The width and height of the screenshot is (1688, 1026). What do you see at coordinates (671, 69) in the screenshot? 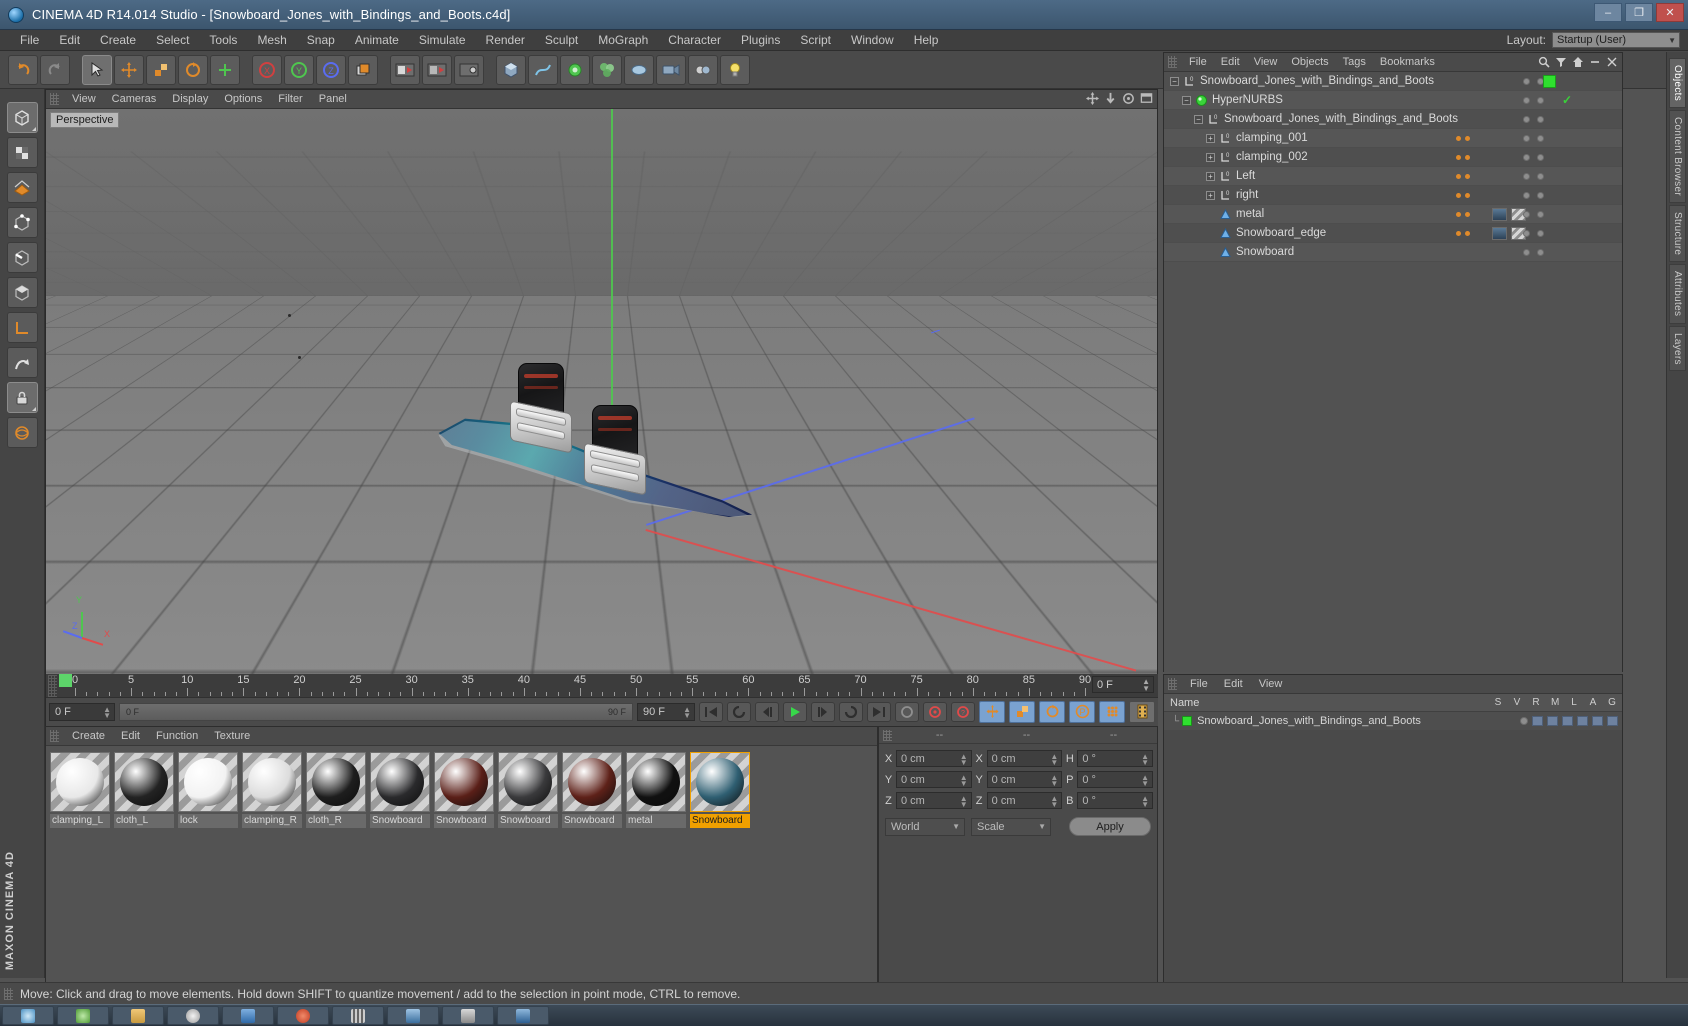
I see `add-camera-button` at bounding box center [671, 69].